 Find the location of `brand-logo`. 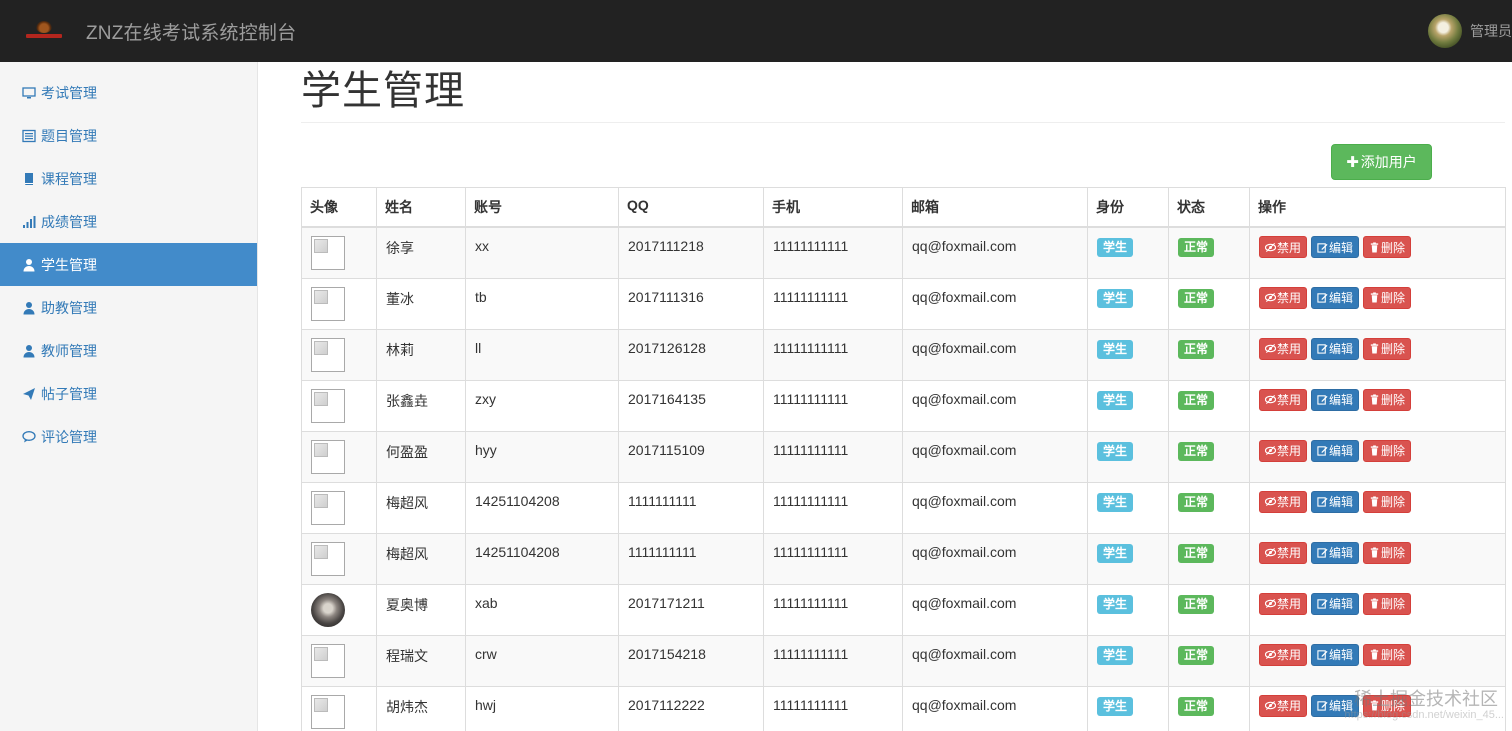

brand-logo is located at coordinates (44, 31).